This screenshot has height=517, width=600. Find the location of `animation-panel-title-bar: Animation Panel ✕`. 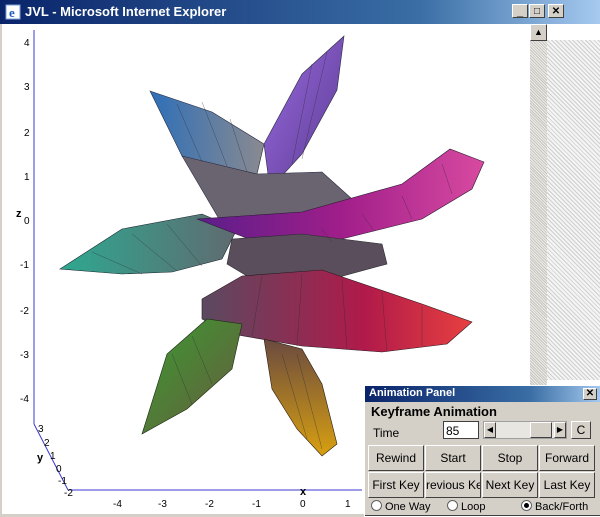

animation-panel-title-bar: Animation Panel ✕ is located at coordinates (482, 394).